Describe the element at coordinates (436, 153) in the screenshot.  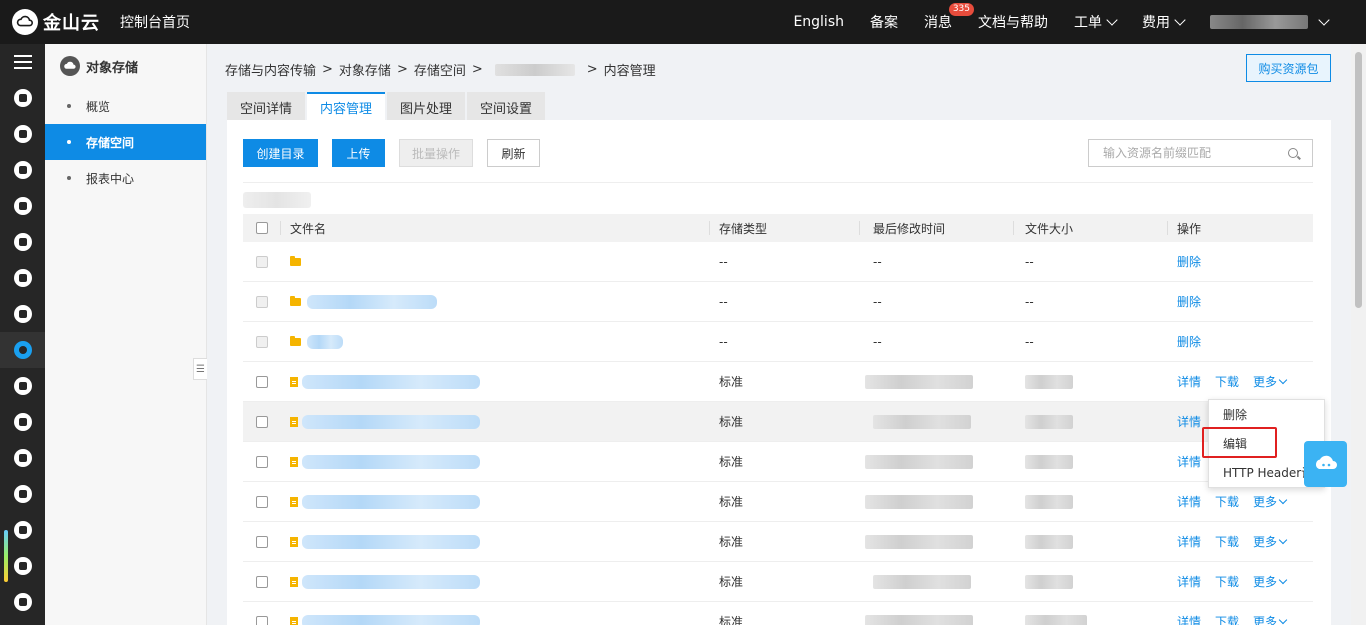
I see `batch-operation-button: 批量操作` at that location.